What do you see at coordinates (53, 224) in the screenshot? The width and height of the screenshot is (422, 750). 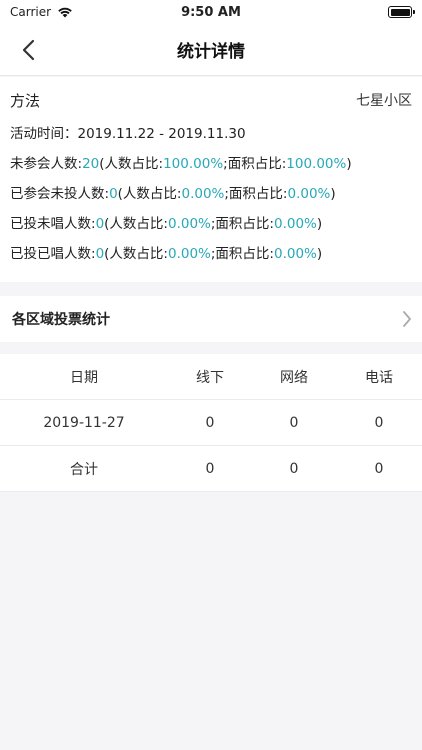 I see `stat-label: 已投未唱人数:` at bounding box center [53, 224].